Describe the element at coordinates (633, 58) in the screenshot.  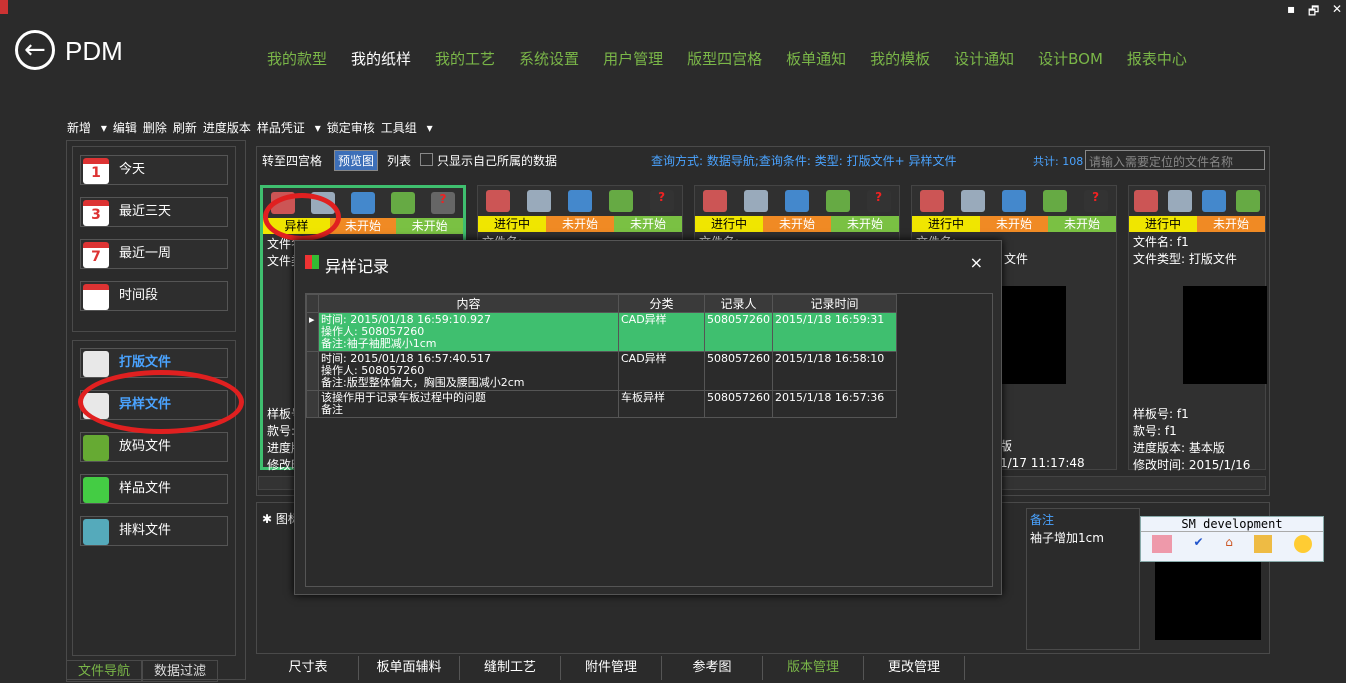
I see `nav-user-management: 用户管理` at that location.